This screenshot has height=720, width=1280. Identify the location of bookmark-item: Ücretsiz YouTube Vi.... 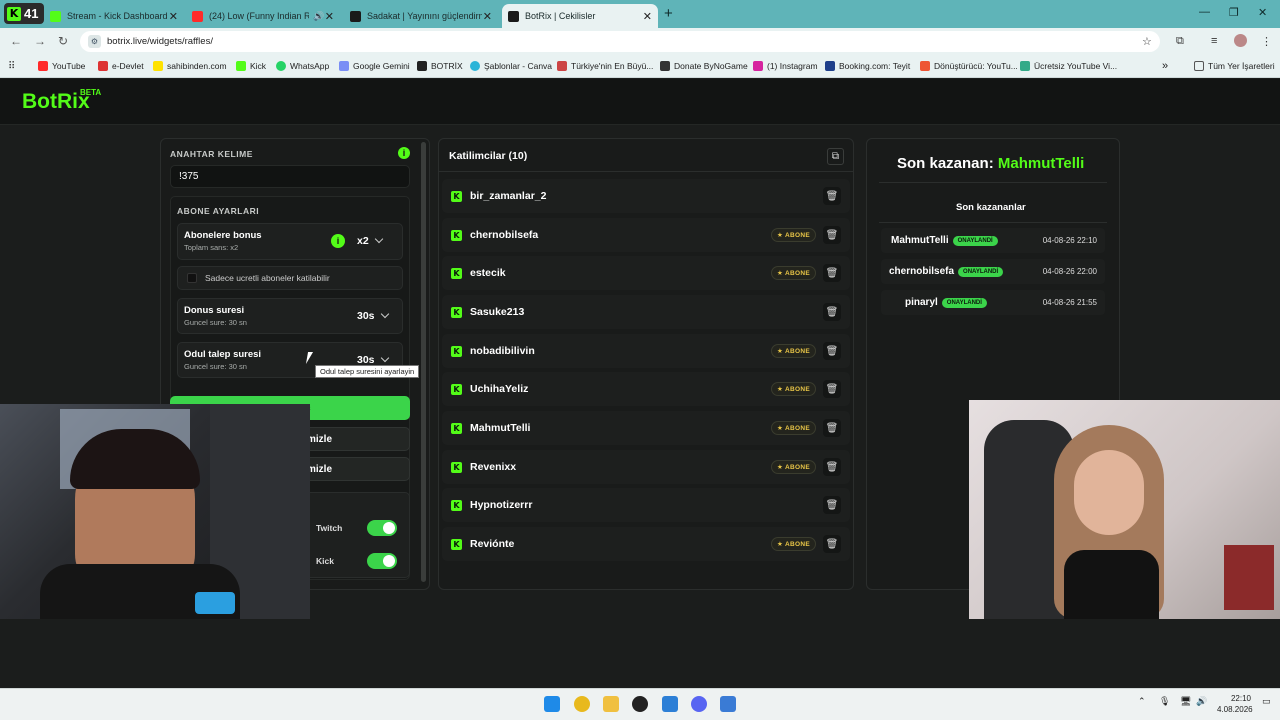
(1068, 66).